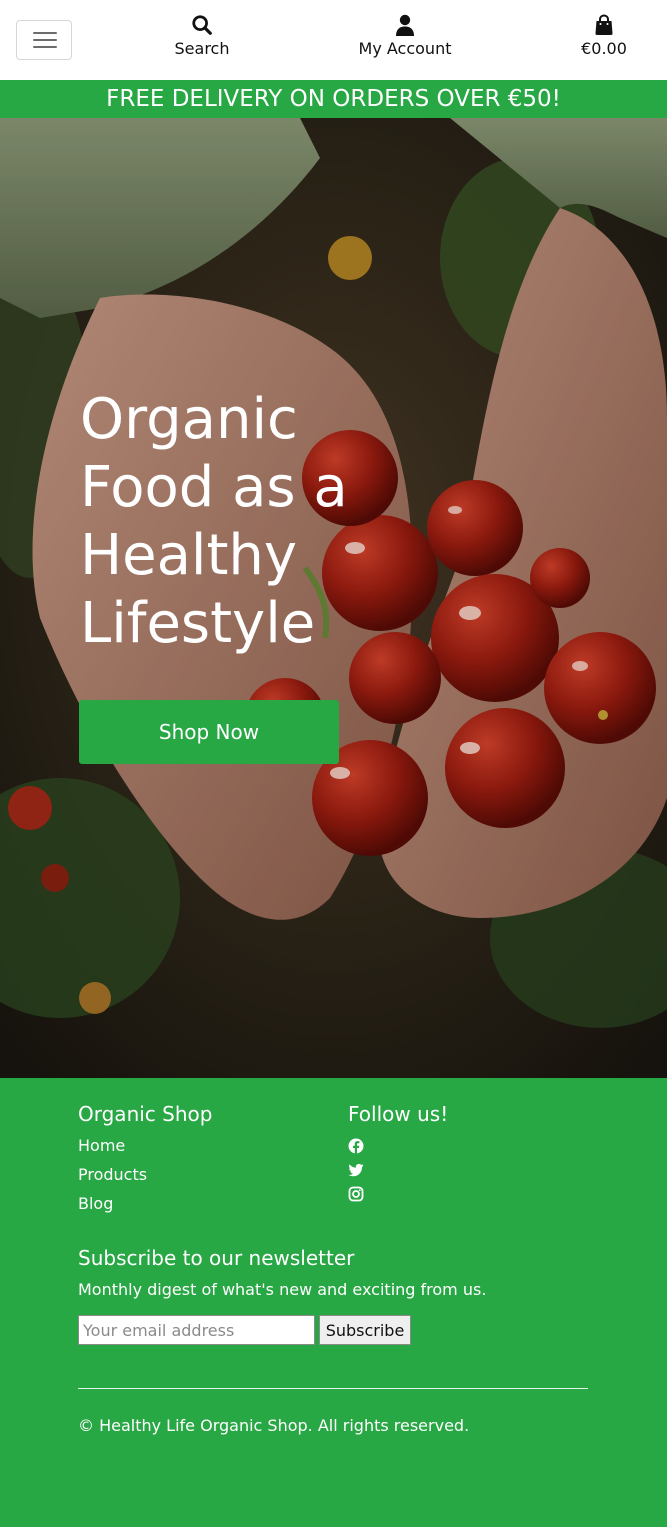 The width and height of the screenshot is (667, 1527). Describe the element at coordinates (356, 1146) in the screenshot. I see `facebook-icon` at that location.